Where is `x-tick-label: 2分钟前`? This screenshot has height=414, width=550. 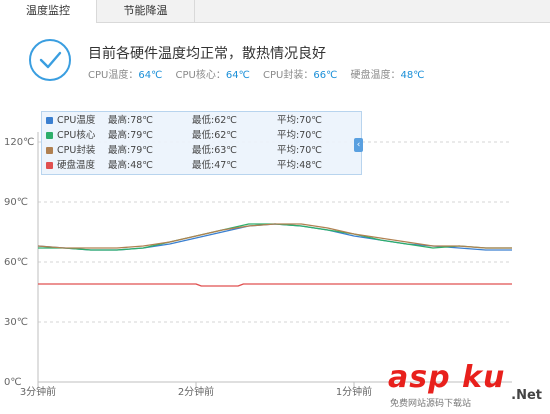 x-tick-label: 2分钟前 is located at coordinates (196, 391).